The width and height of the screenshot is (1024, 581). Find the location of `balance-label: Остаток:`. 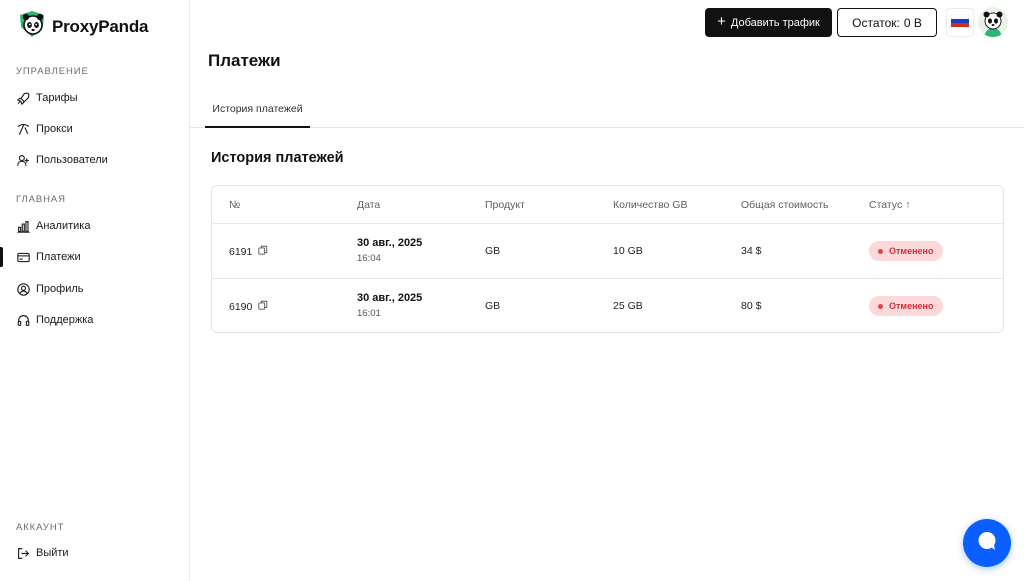

balance-label: Остаток: is located at coordinates (876, 22).